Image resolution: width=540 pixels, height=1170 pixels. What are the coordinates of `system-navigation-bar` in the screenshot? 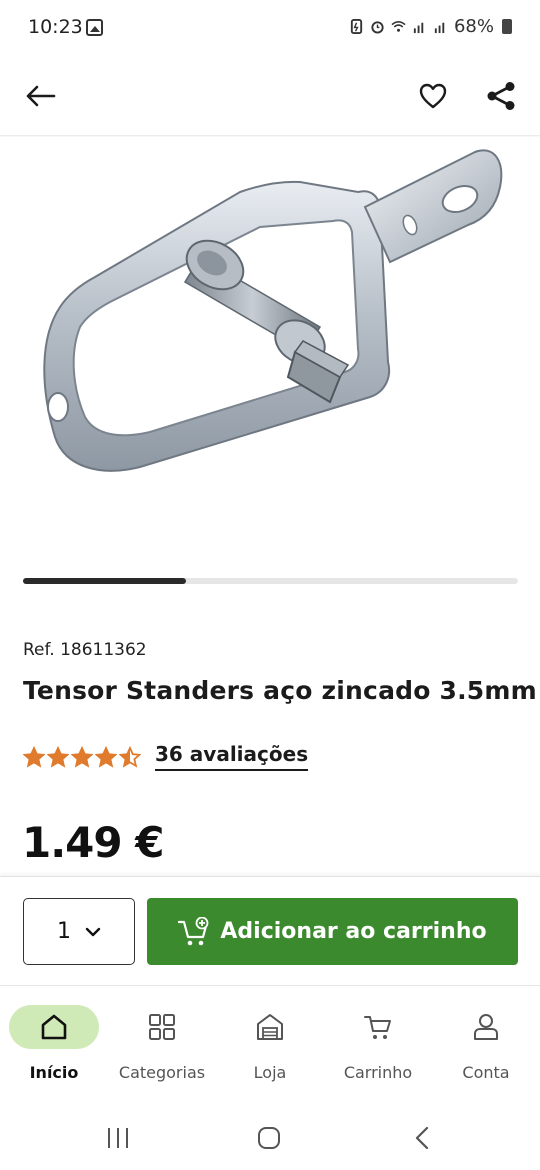 It's located at (270, 1139).